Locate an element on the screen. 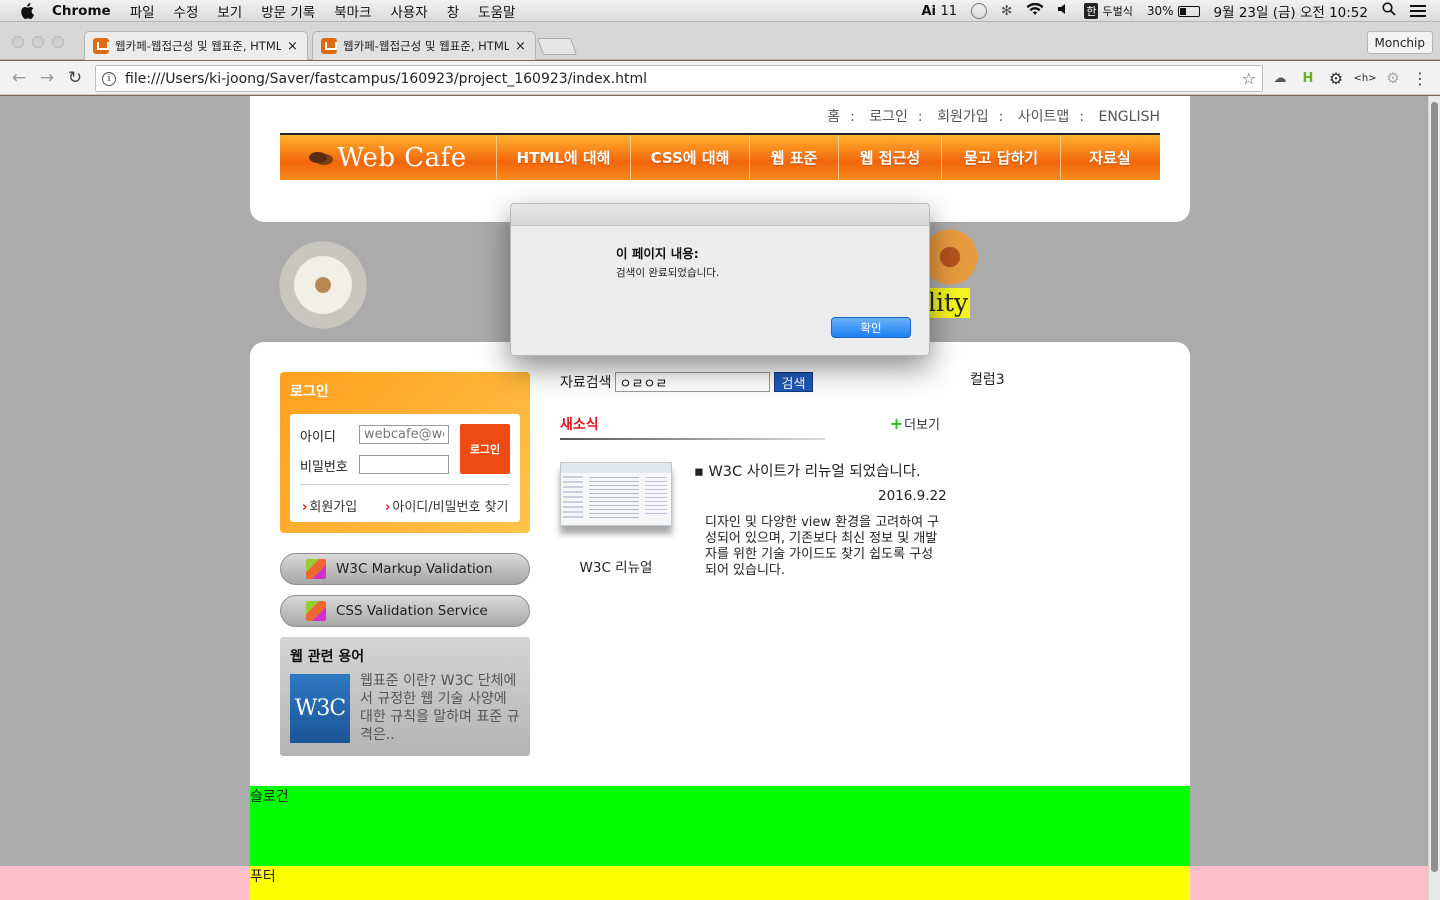  spotlight-search-icon is located at coordinates (1389, 11).